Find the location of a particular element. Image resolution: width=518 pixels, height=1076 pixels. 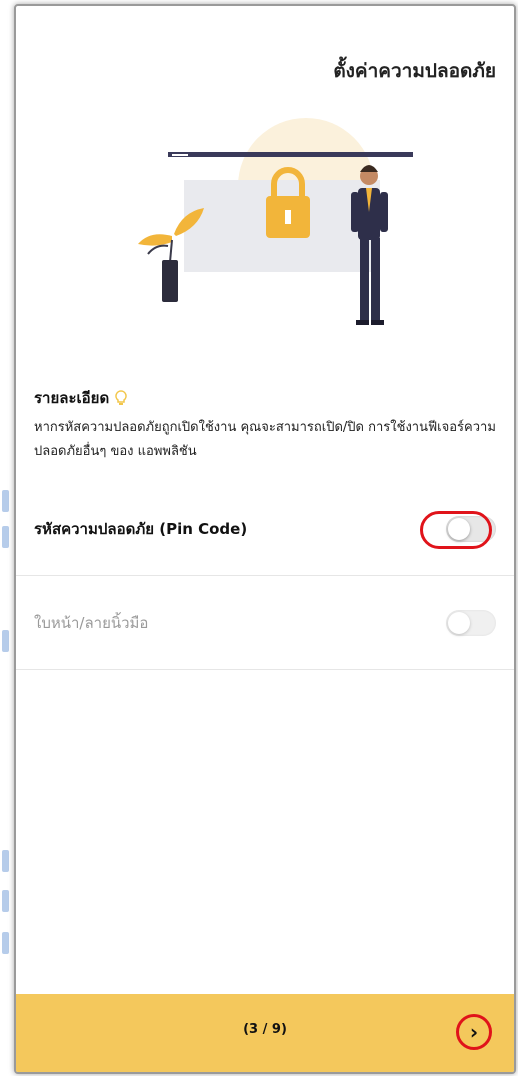

toggle-knob is located at coordinates (459, 622).